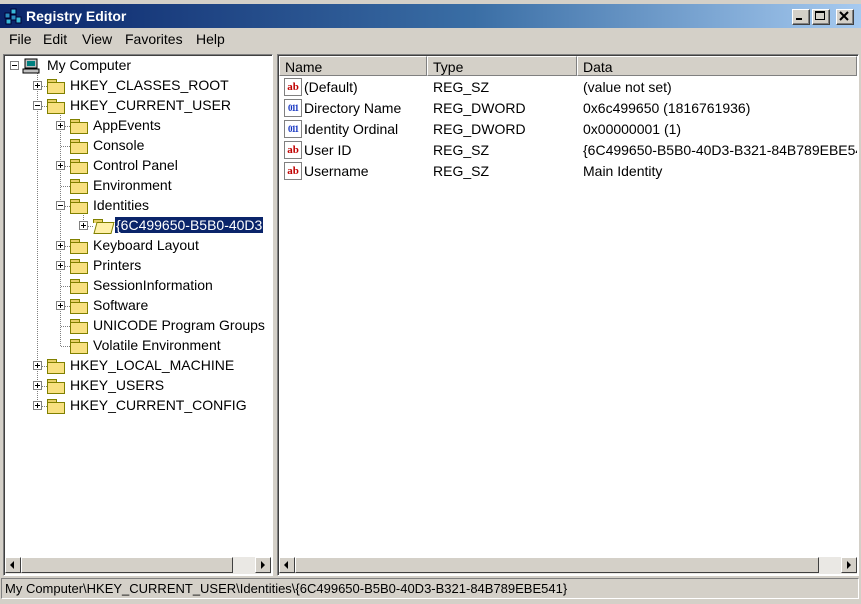  Describe the element at coordinates (845, 17) in the screenshot. I see `close-button` at that location.